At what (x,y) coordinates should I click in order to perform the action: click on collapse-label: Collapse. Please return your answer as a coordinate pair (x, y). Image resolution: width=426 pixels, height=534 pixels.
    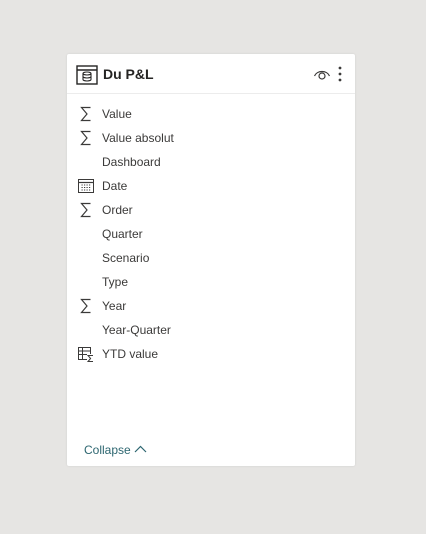
    Looking at the image, I should click on (107, 450).